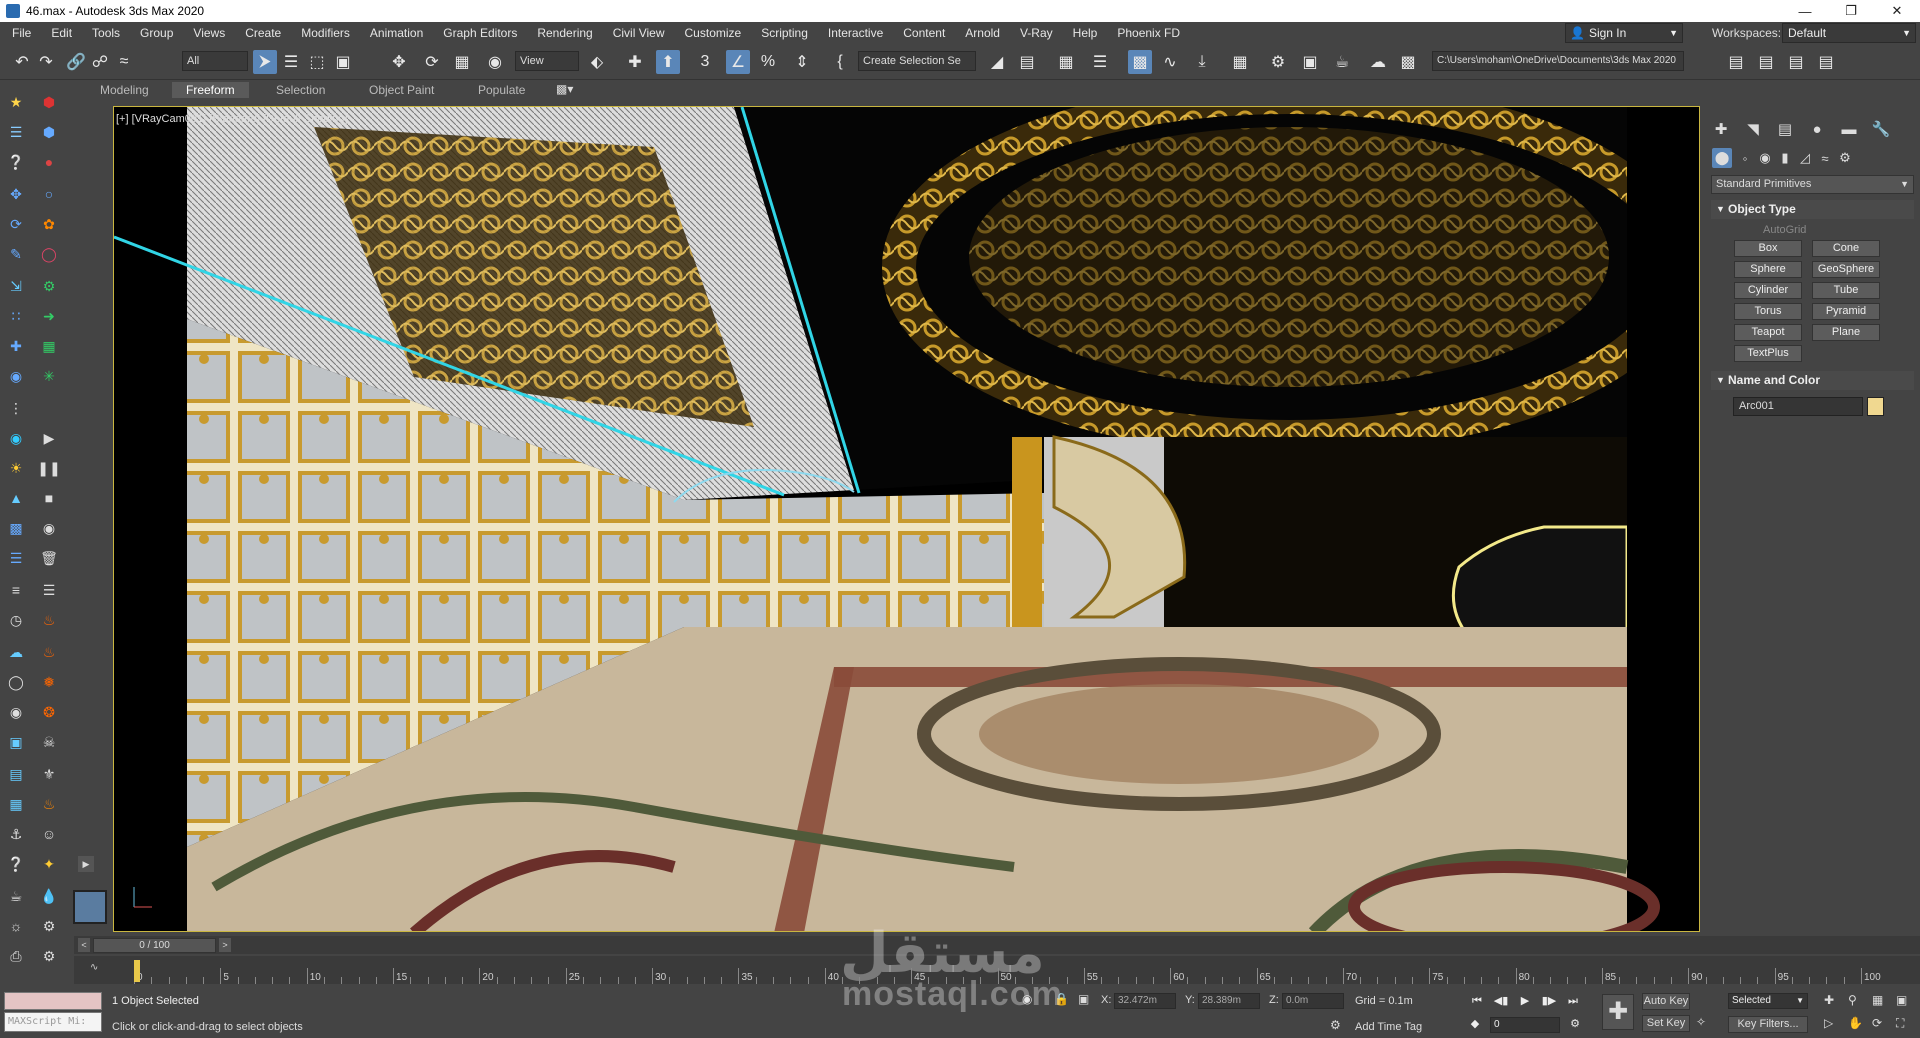  What do you see at coordinates (16, 194) in the screenshot?
I see `transform-gizmo-icon: ✥` at bounding box center [16, 194].